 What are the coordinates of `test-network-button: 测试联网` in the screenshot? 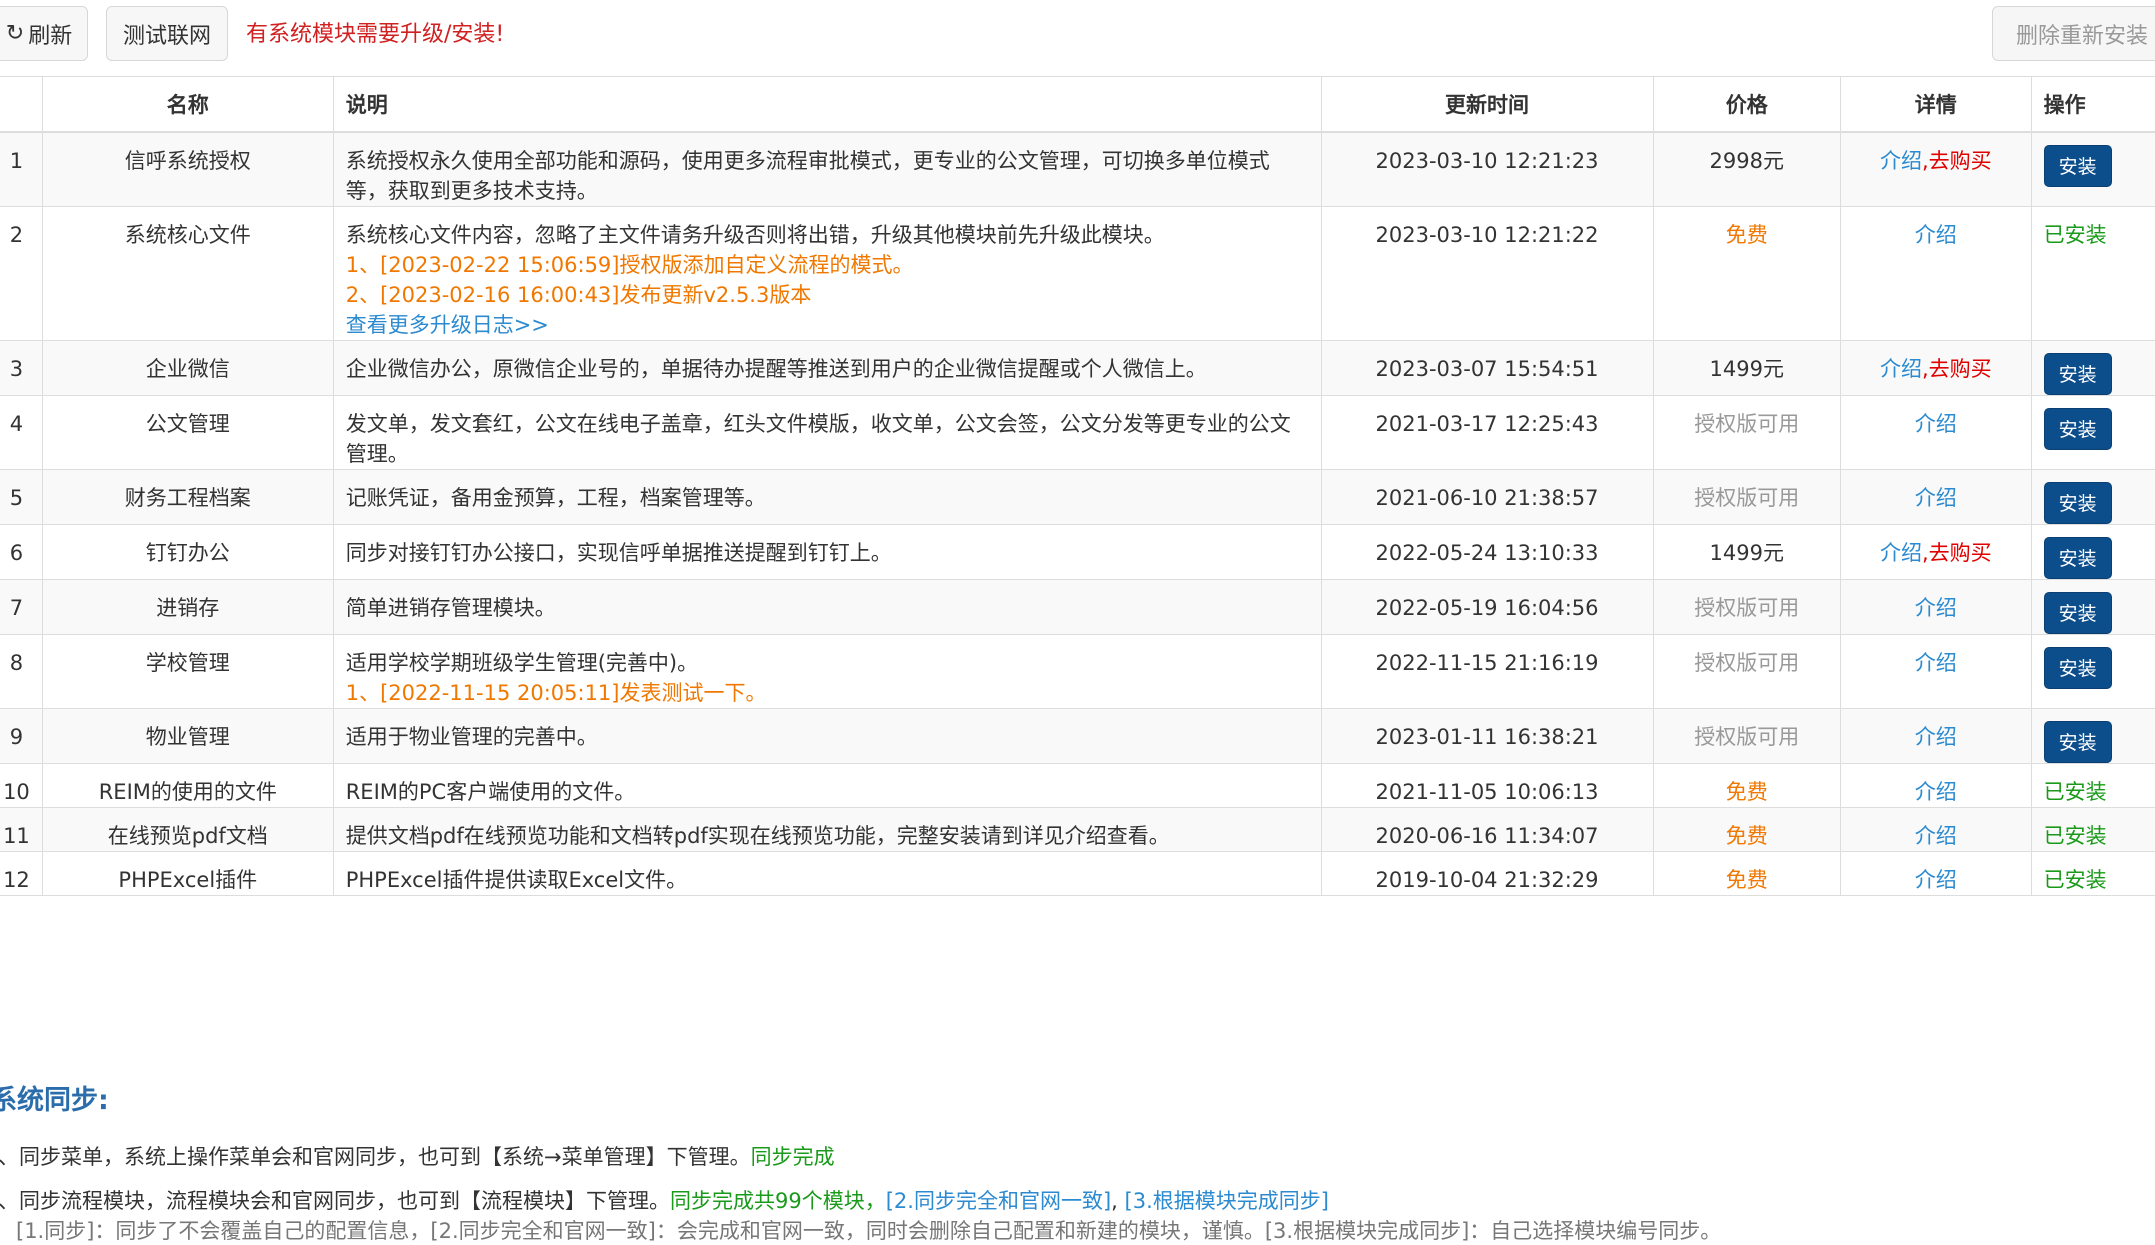 It's located at (167, 33).